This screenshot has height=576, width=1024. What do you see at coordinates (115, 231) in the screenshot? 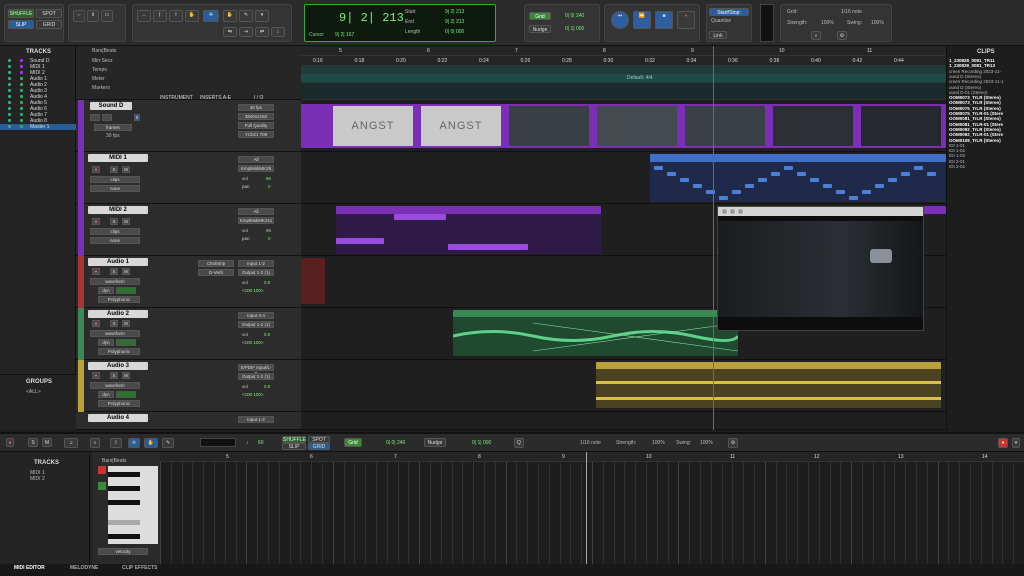
I see `track-view-selector: clips` at bounding box center [115, 231].